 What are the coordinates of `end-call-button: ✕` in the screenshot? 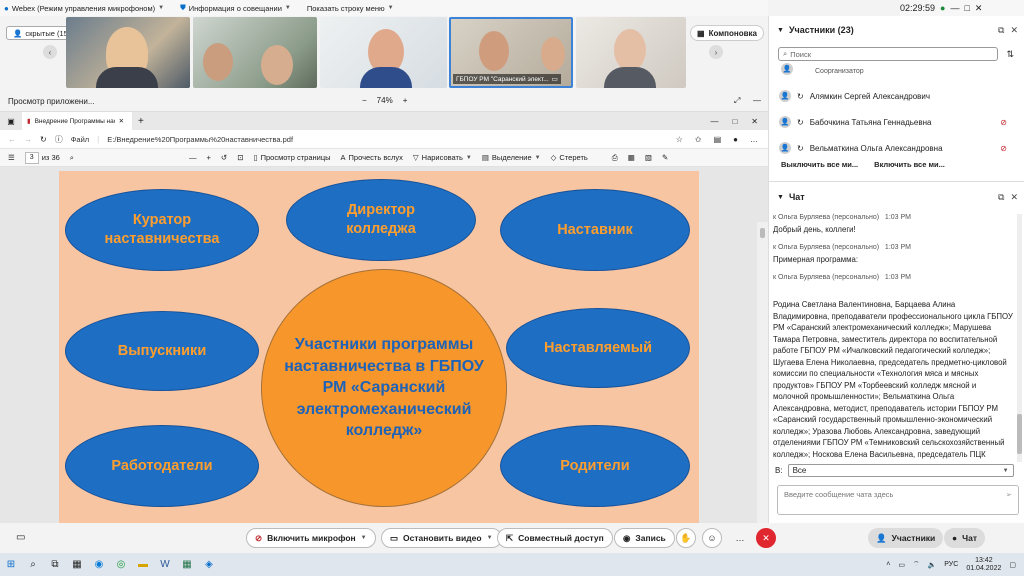 It's located at (766, 538).